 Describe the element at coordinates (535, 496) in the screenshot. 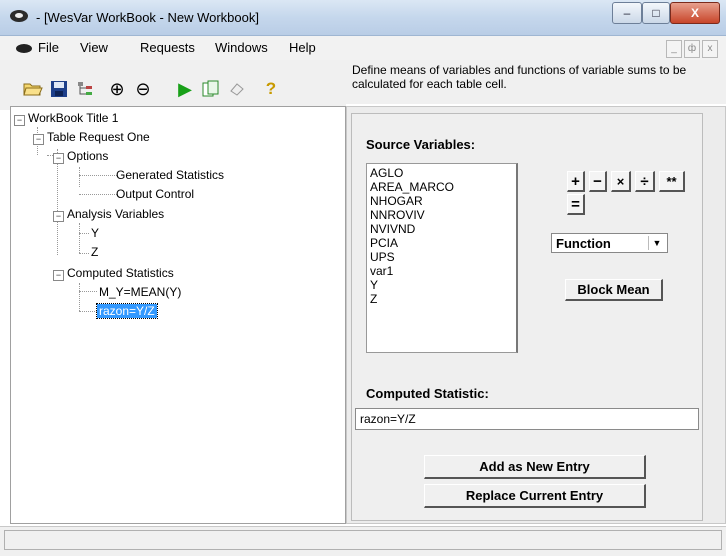

I see `replace-entry-button: Replace Current Entry` at that location.